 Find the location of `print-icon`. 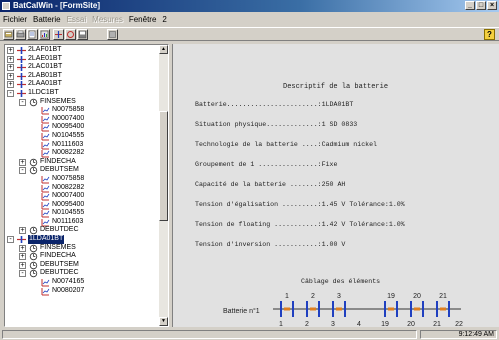

print-icon is located at coordinates (20, 34).